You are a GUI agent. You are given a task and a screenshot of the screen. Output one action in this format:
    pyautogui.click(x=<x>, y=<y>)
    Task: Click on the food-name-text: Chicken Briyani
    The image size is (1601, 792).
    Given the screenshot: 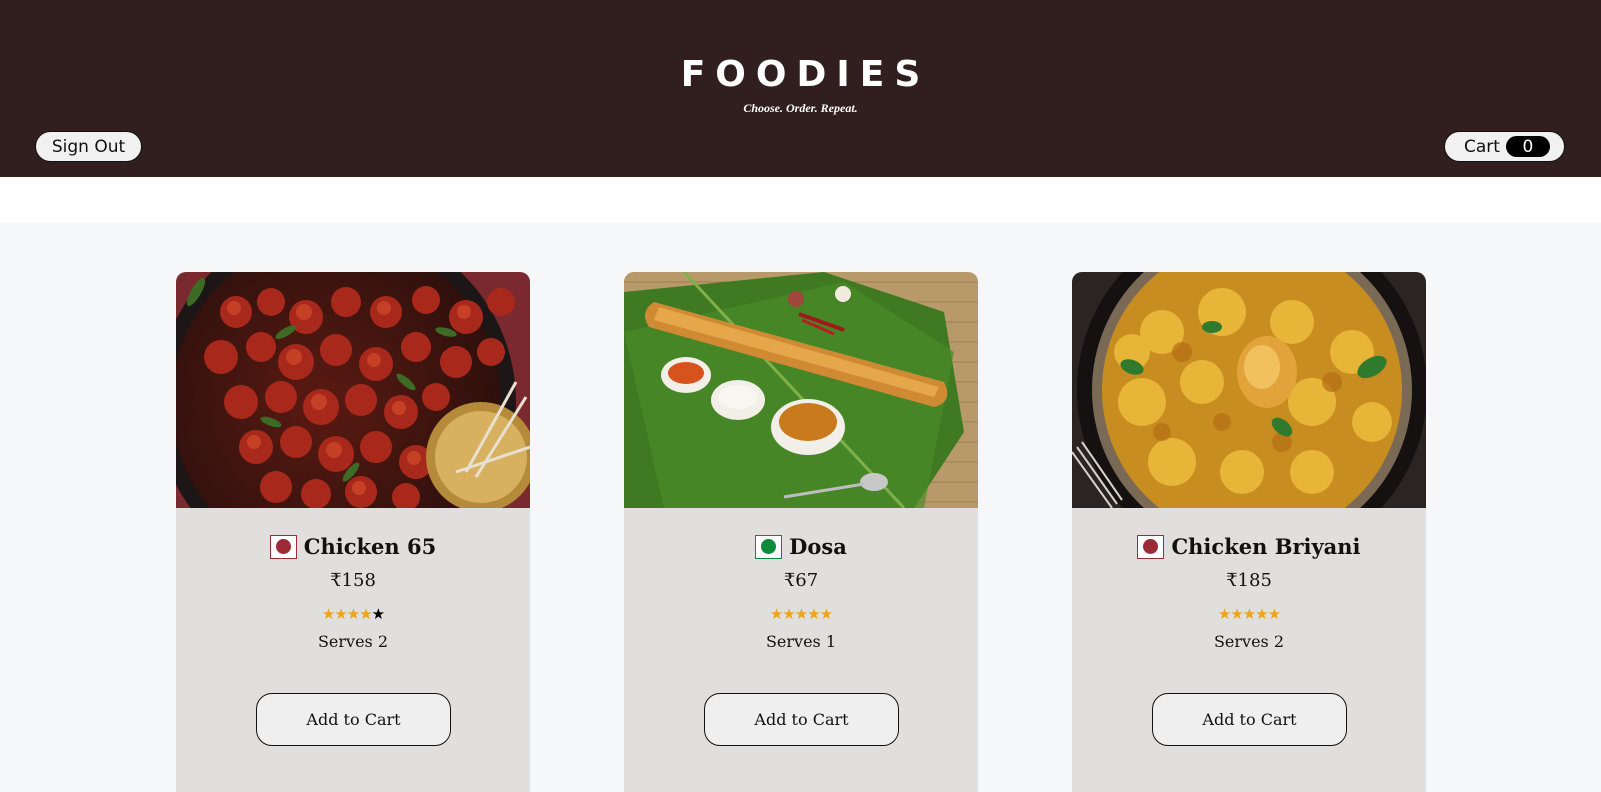 What is the action you would take?
    pyautogui.click(x=1266, y=546)
    